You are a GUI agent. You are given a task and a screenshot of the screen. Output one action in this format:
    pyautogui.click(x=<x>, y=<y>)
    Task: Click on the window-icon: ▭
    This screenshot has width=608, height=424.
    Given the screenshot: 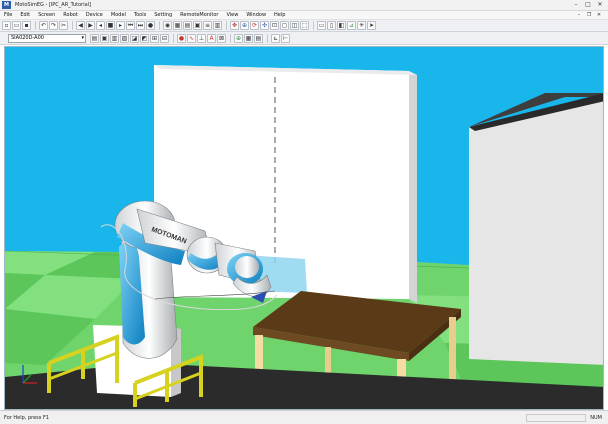 What is the action you would take?
    pyautogui.click(x=321, y=25)
    